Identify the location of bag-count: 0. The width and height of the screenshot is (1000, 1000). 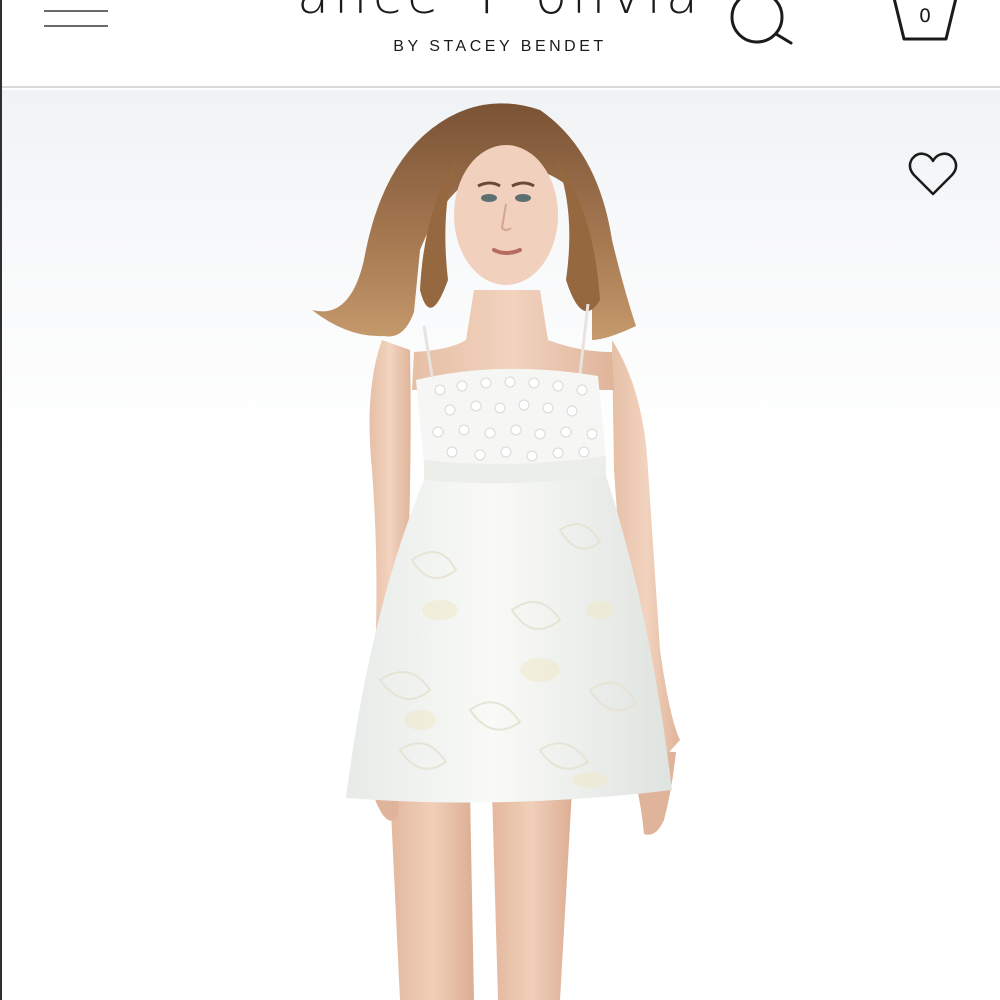
(925, 16).